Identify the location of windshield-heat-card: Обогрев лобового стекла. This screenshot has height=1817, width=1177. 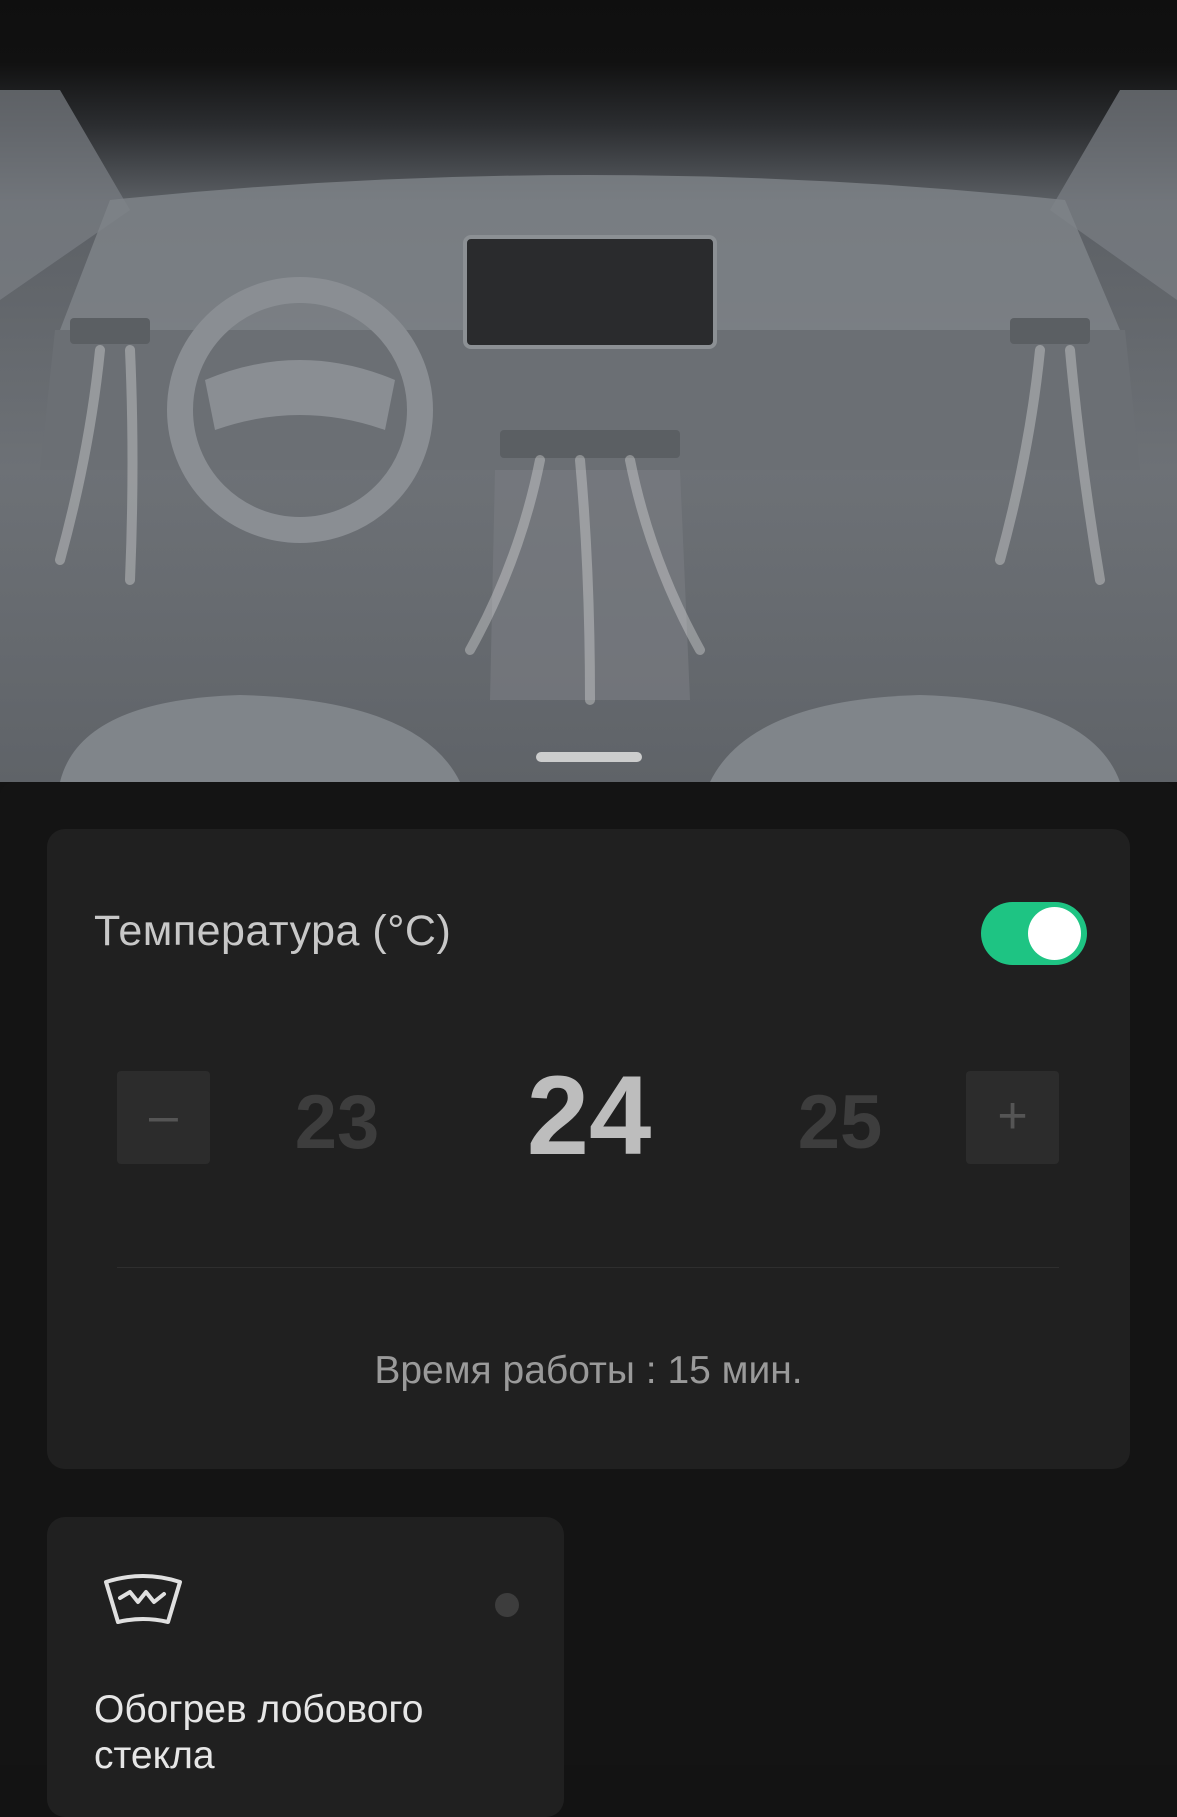
(305, 1667).